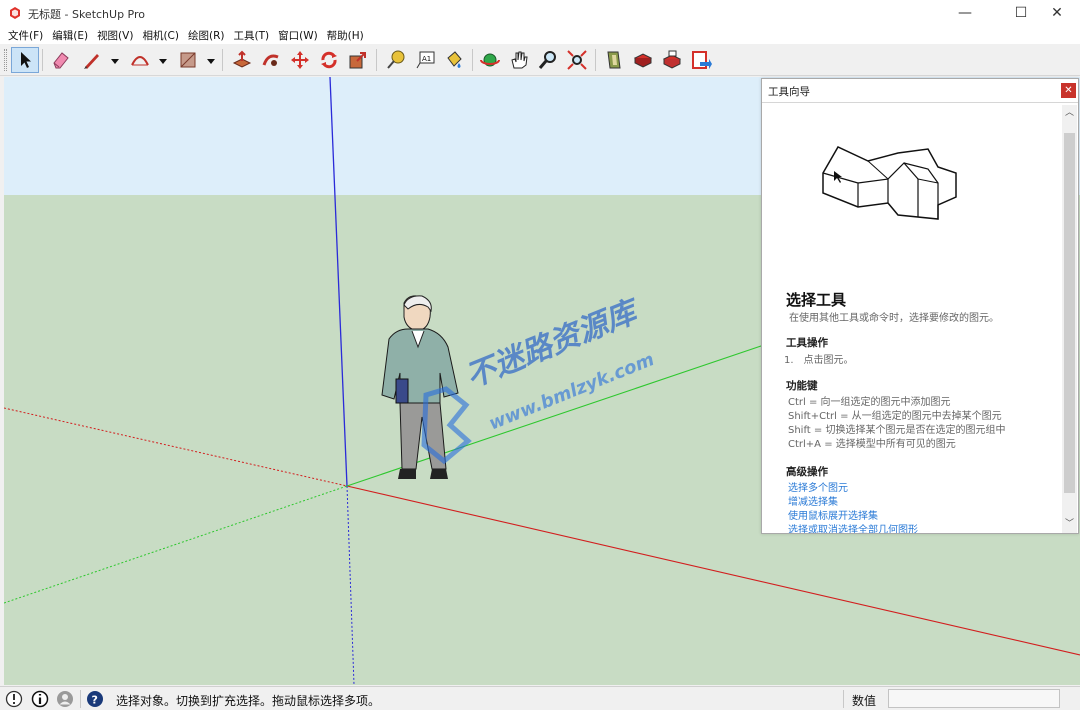  Describe the element at coordinates (818, 486) in the screenshot. I see `advanced-link-select-multiple: 选择多个图元` at that location.